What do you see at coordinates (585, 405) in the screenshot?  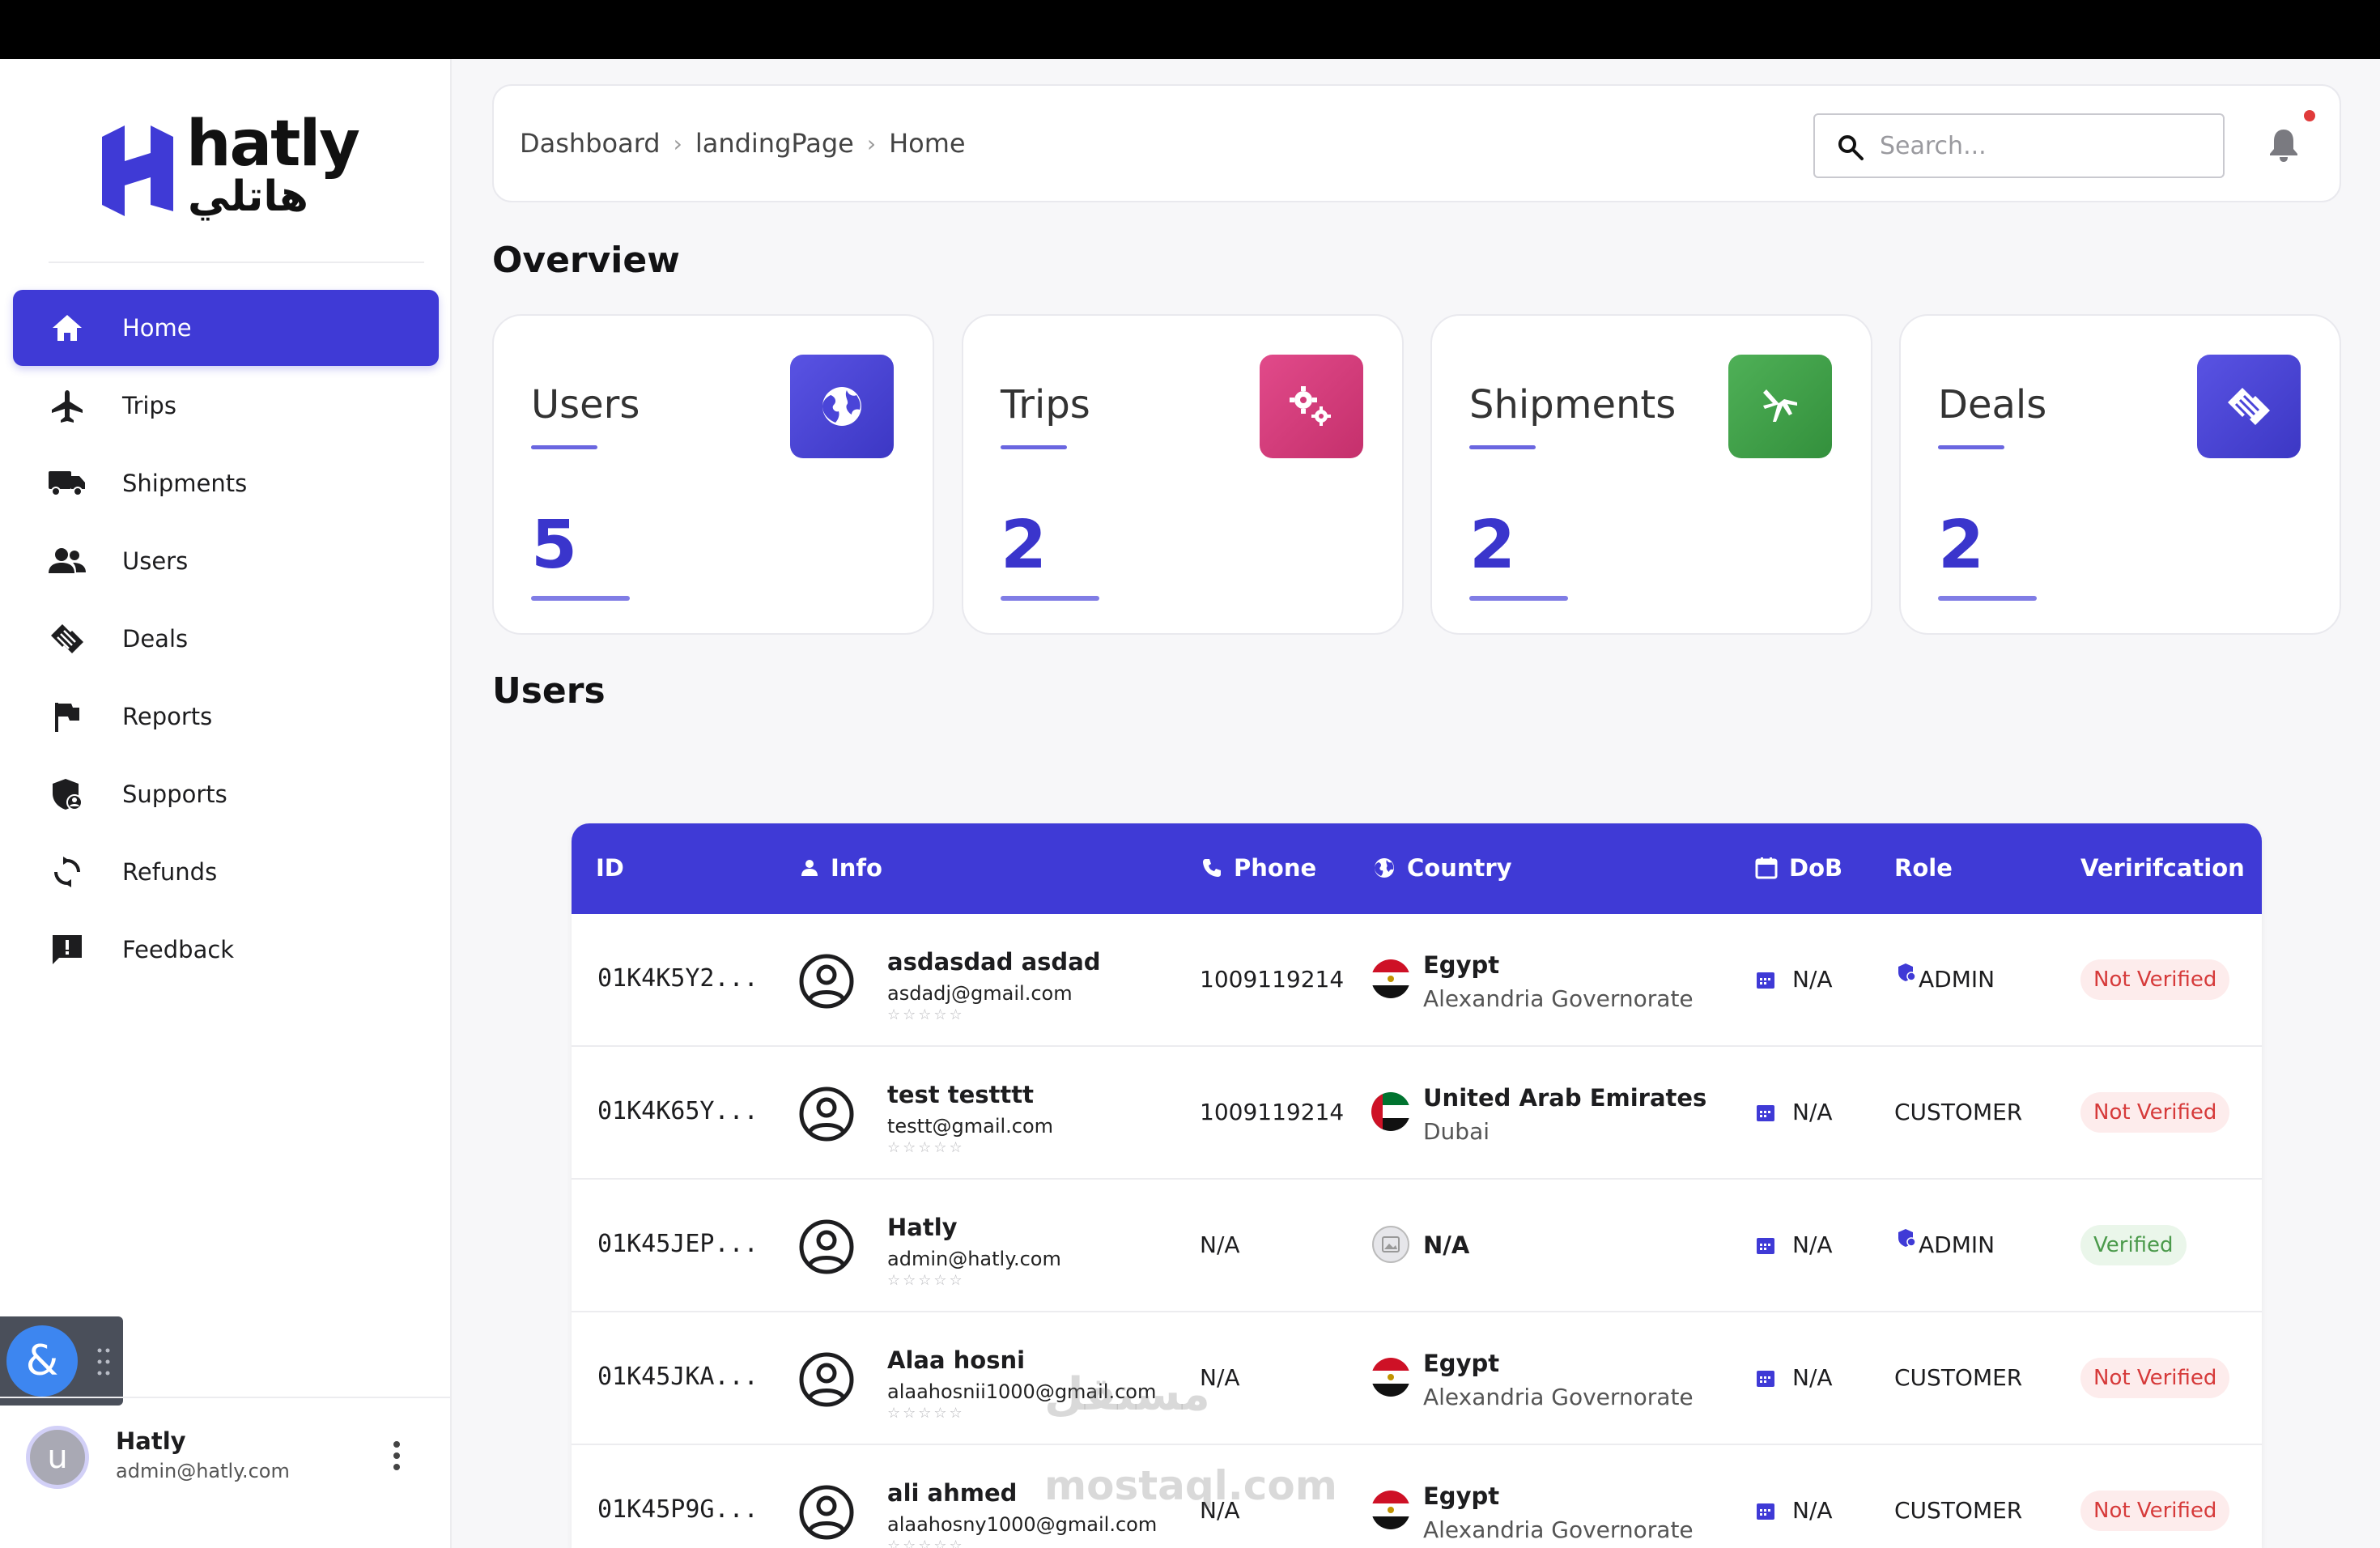 I see `stat-card-title: Users` at bounding box center [585, 405].